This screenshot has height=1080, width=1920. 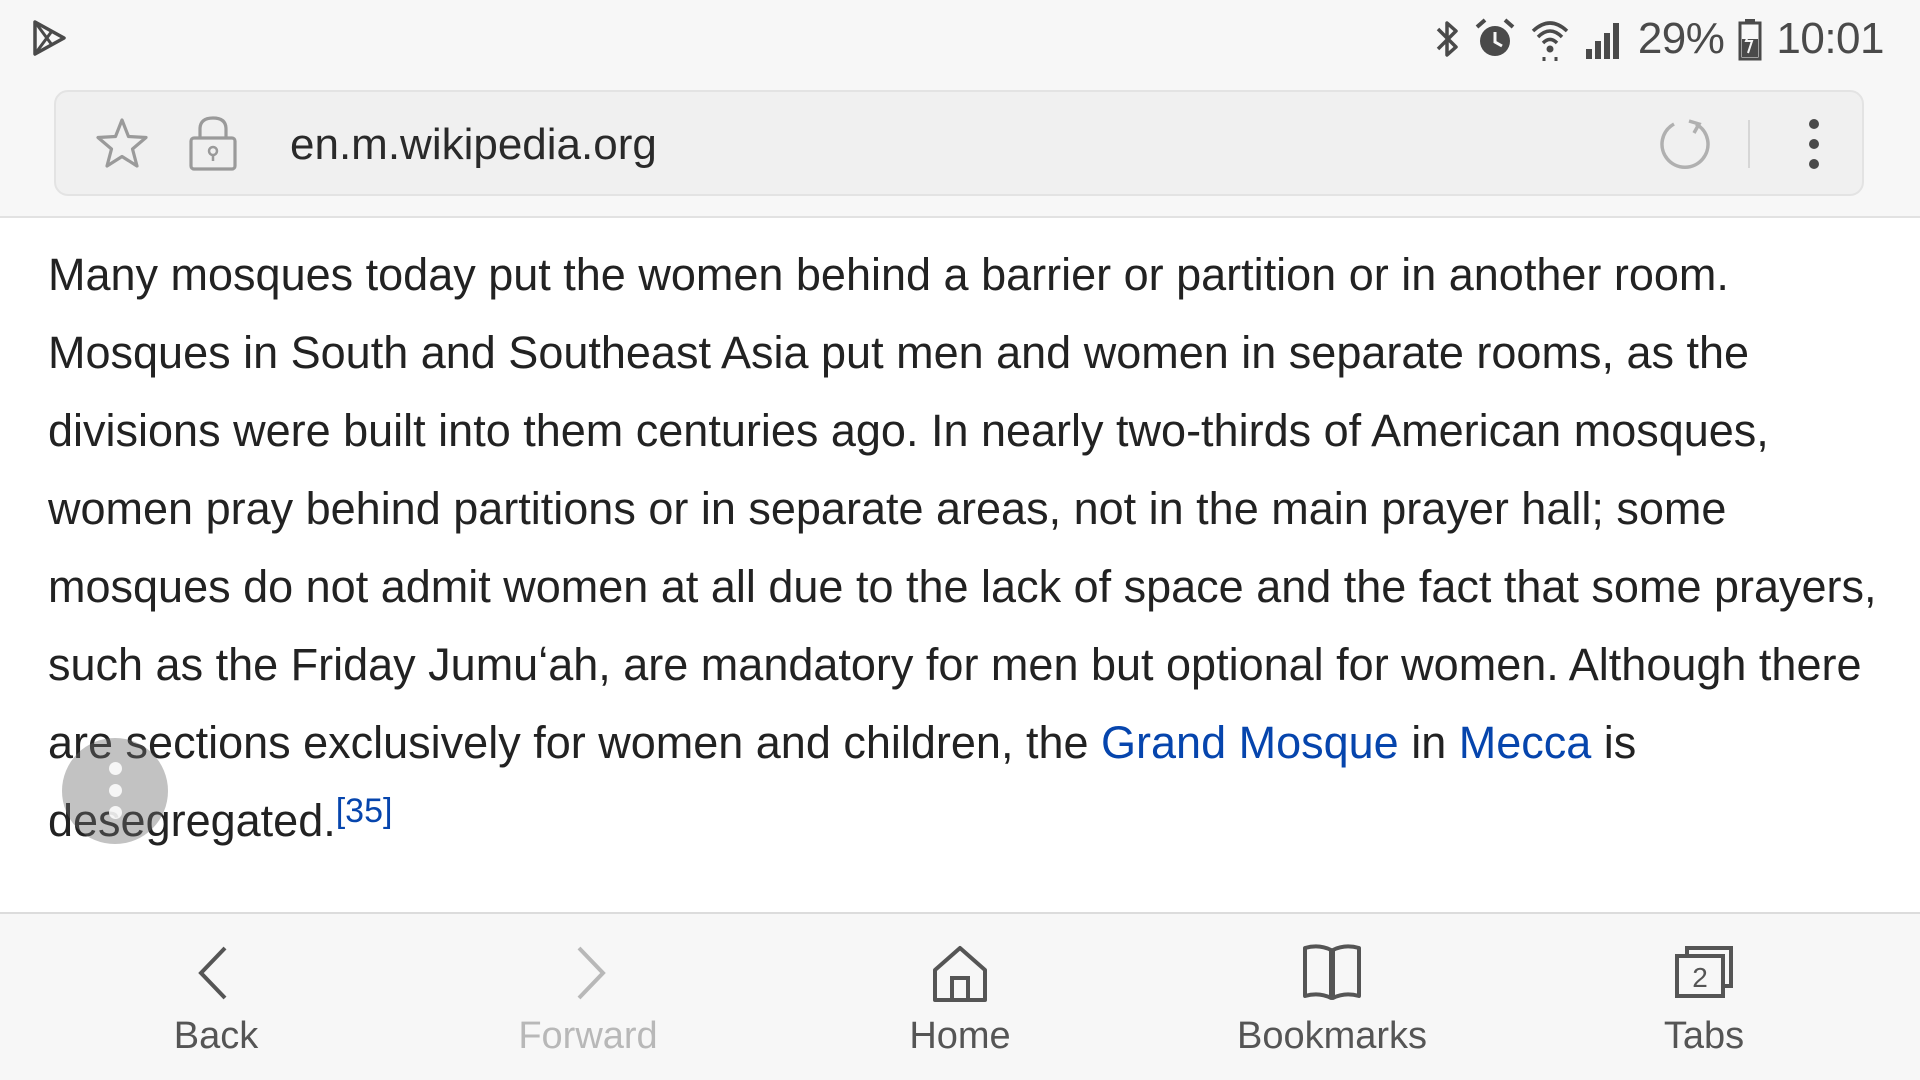 I want to click on address-bar-divider, so click(x=1749, y=144).